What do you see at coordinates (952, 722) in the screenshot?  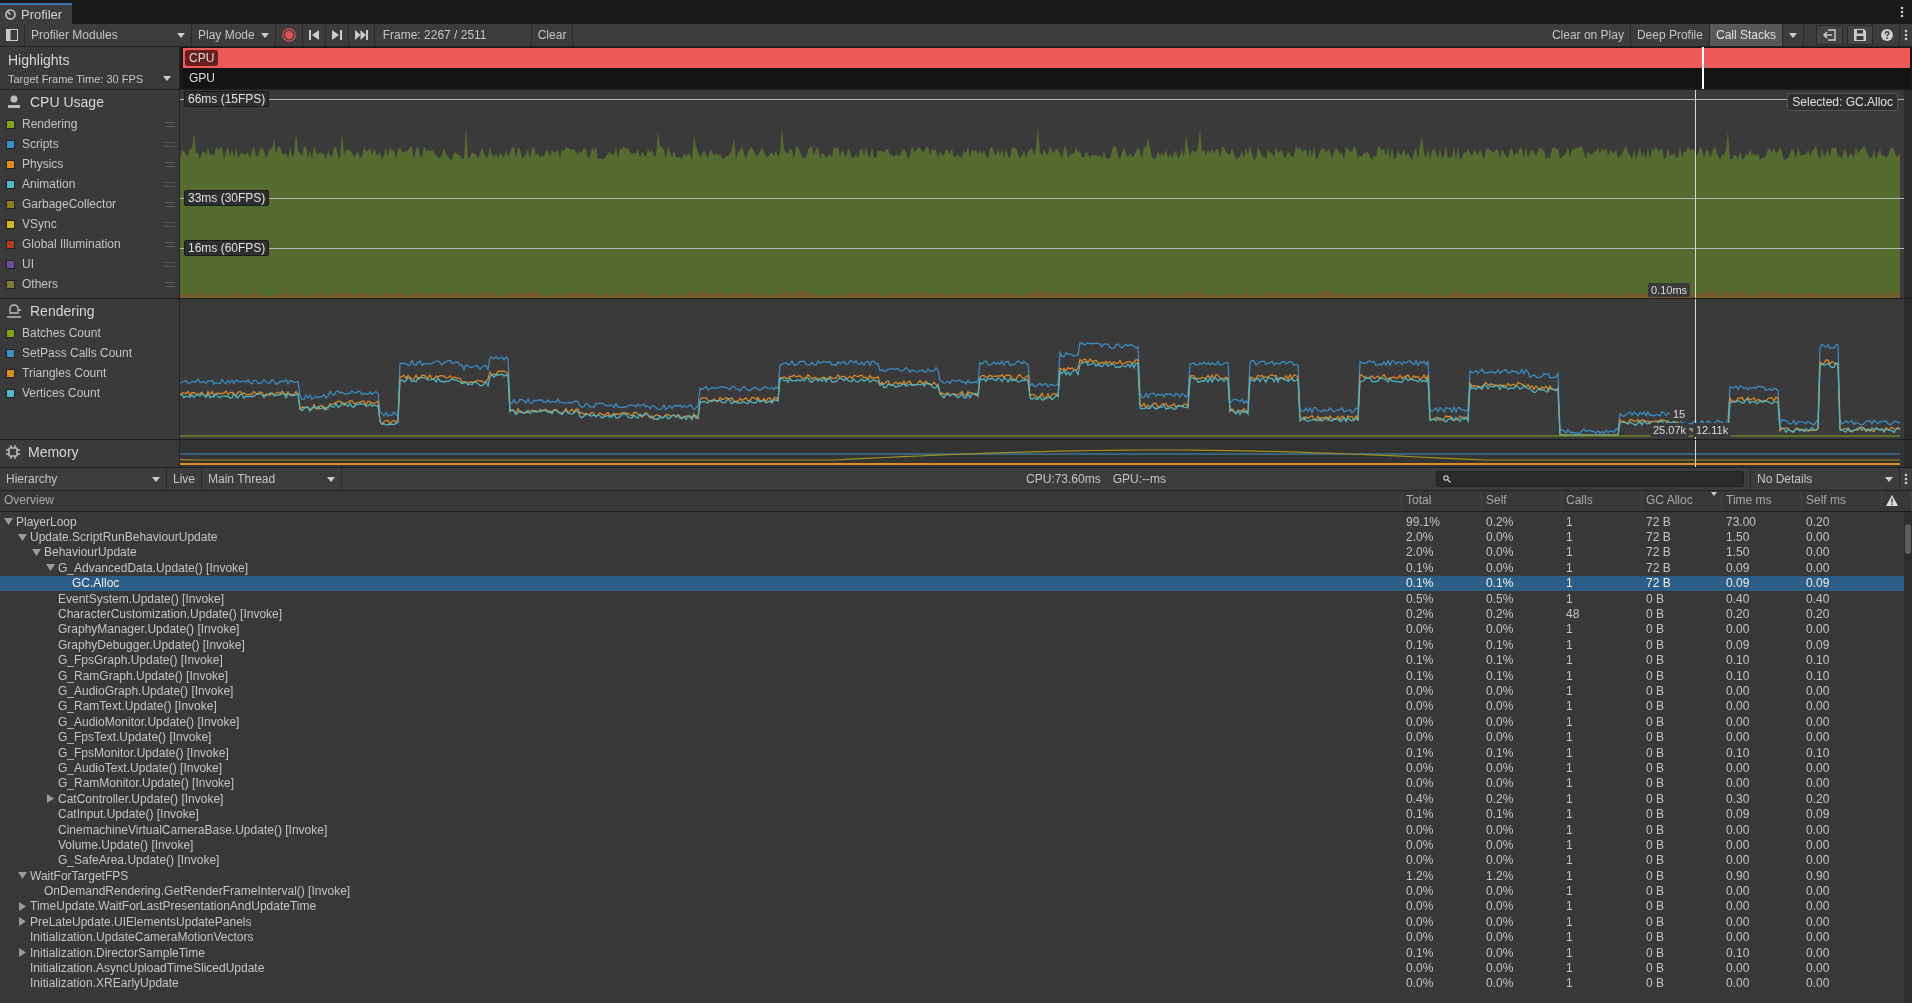 I see `table-row: G_AudioMonitor.Update() [Invoke] 0.0% 0.0% 1 0 B 0.00 0.00` at bounding box center [952, 722].